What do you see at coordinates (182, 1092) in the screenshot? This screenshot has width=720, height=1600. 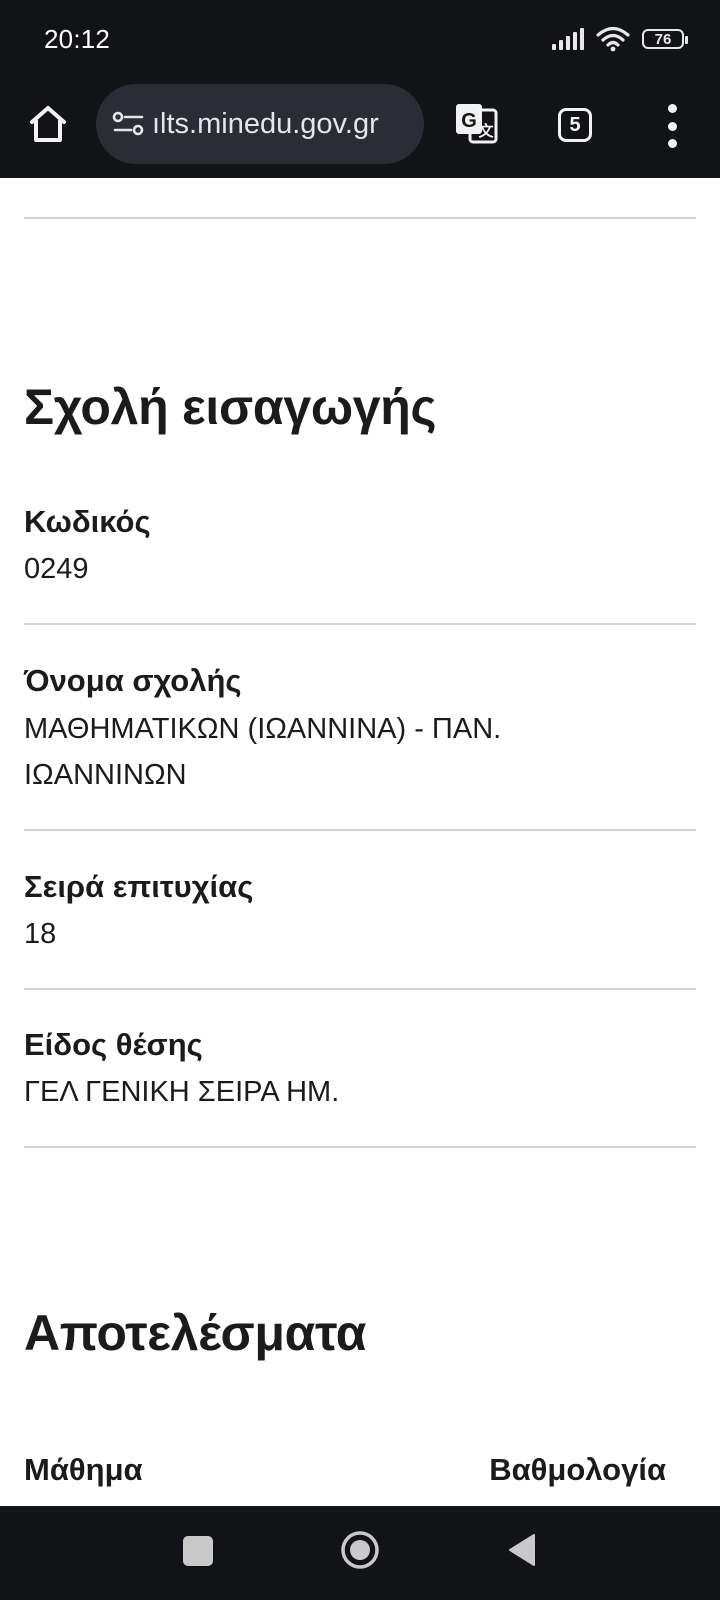 I see `field-value-position-type: ΓΕΛ ΓΕΝΙΚΗ ΣΕΙΡΑ ΗΜ.` at bounding box center [182, 1092].